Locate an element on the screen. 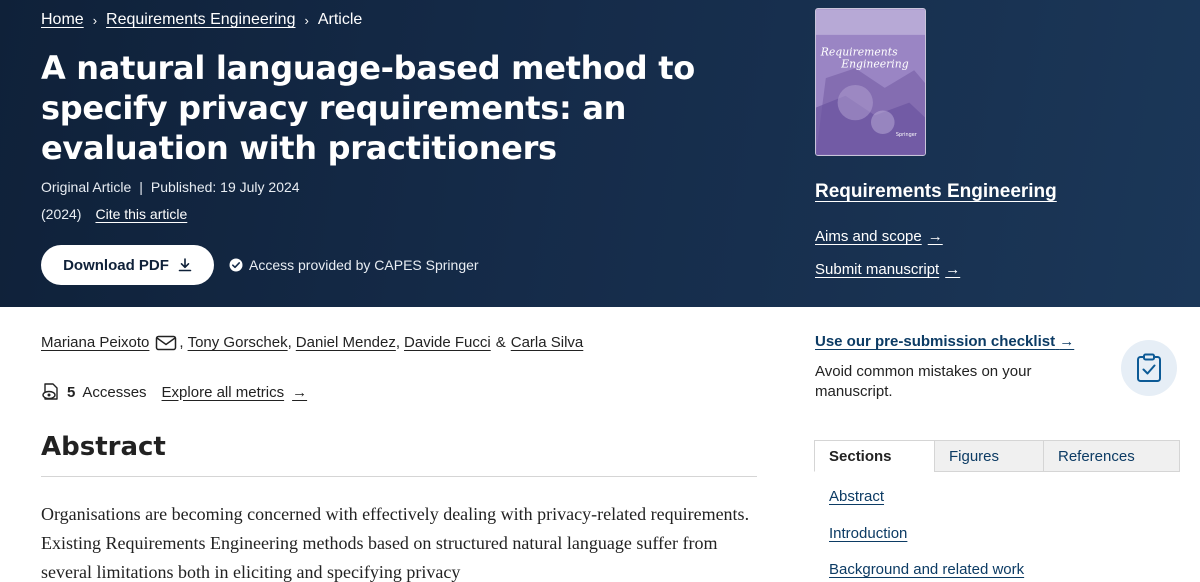 The height and width of the screenshot is (582, 1200). breadcrumb-current: Article is located at coordinates (340, 19).